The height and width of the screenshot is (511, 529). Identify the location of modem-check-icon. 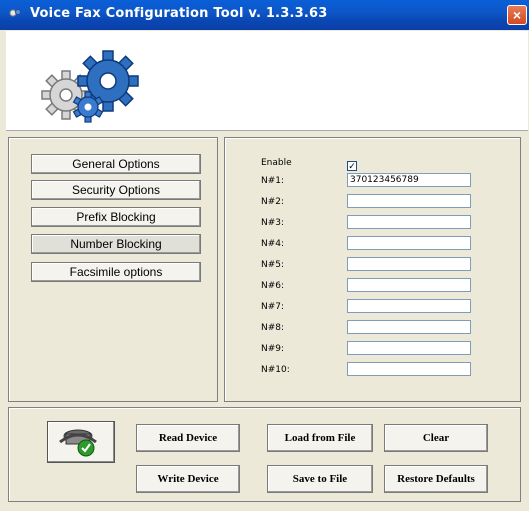
(78, 443).